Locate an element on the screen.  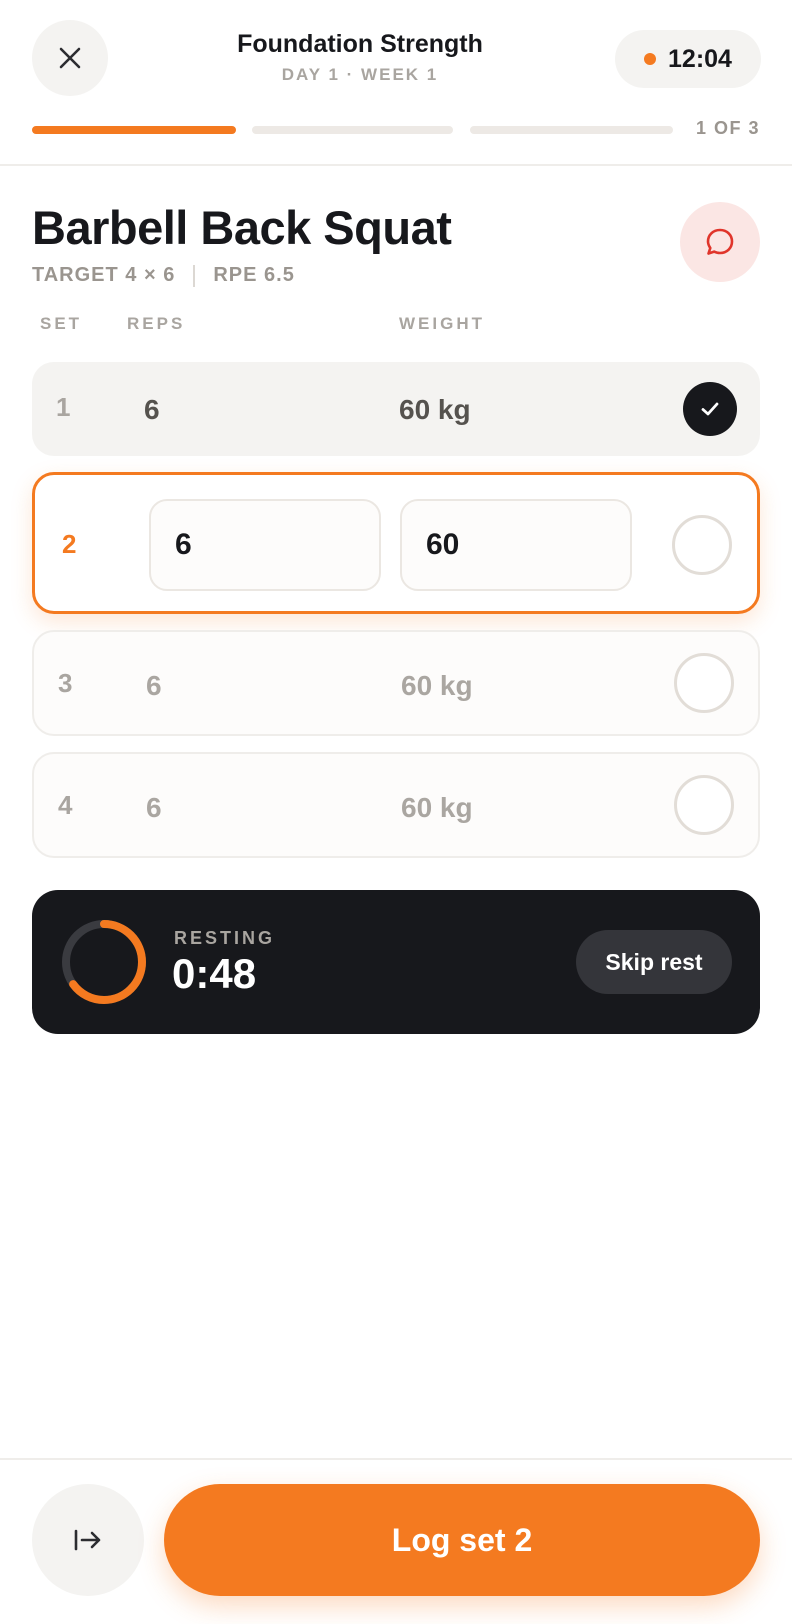
target-label: TARGET 4 × 6 is located at coordinates (104, 275).